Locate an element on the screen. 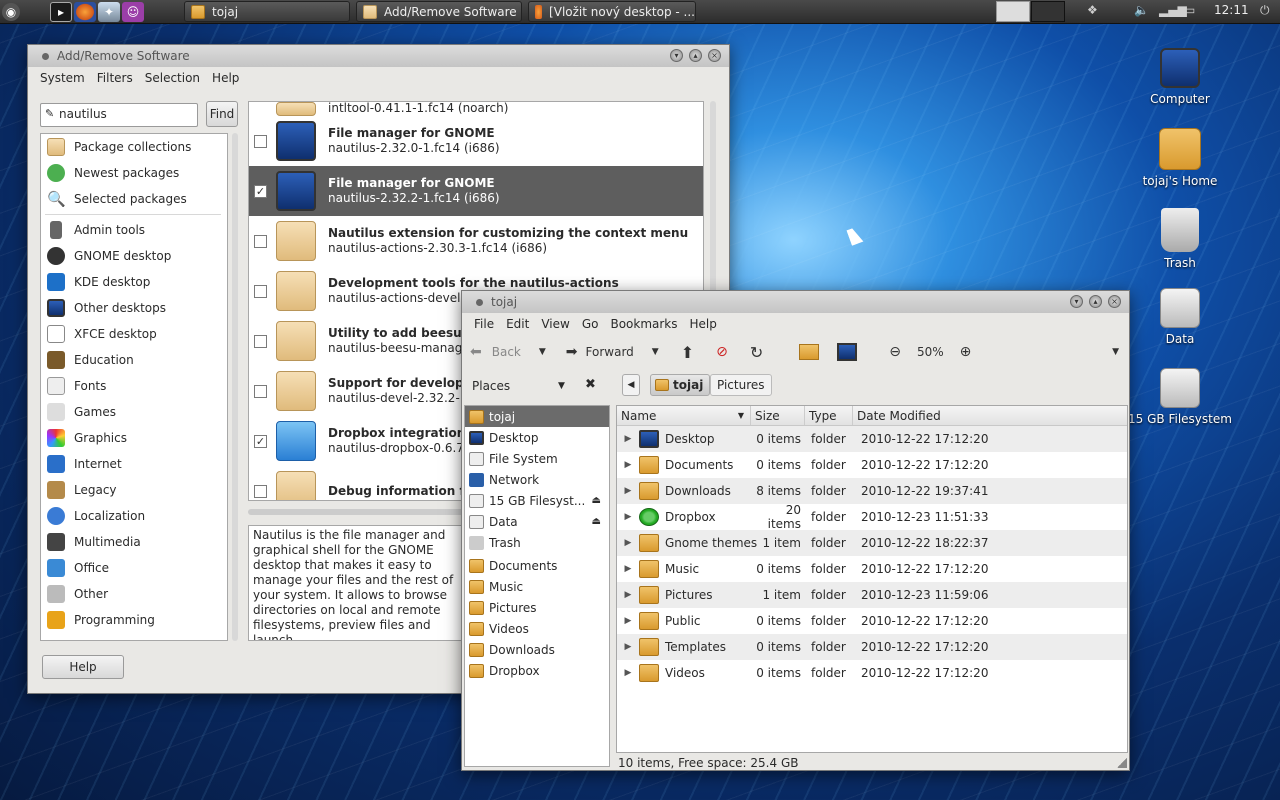 Image resolution: width=1280 pixels, height=800 pixels. group-admin-tools: Admin tools is located at coordinates (134, 230).